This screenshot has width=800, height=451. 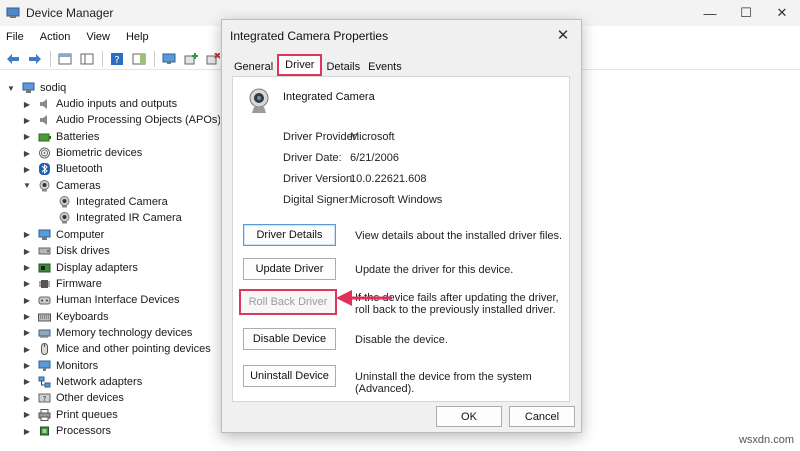 What do you see at coordinates (289, 339) in the screenshot?
I see `disable-device-button: Disable Device` at bounding box center [289, 339].